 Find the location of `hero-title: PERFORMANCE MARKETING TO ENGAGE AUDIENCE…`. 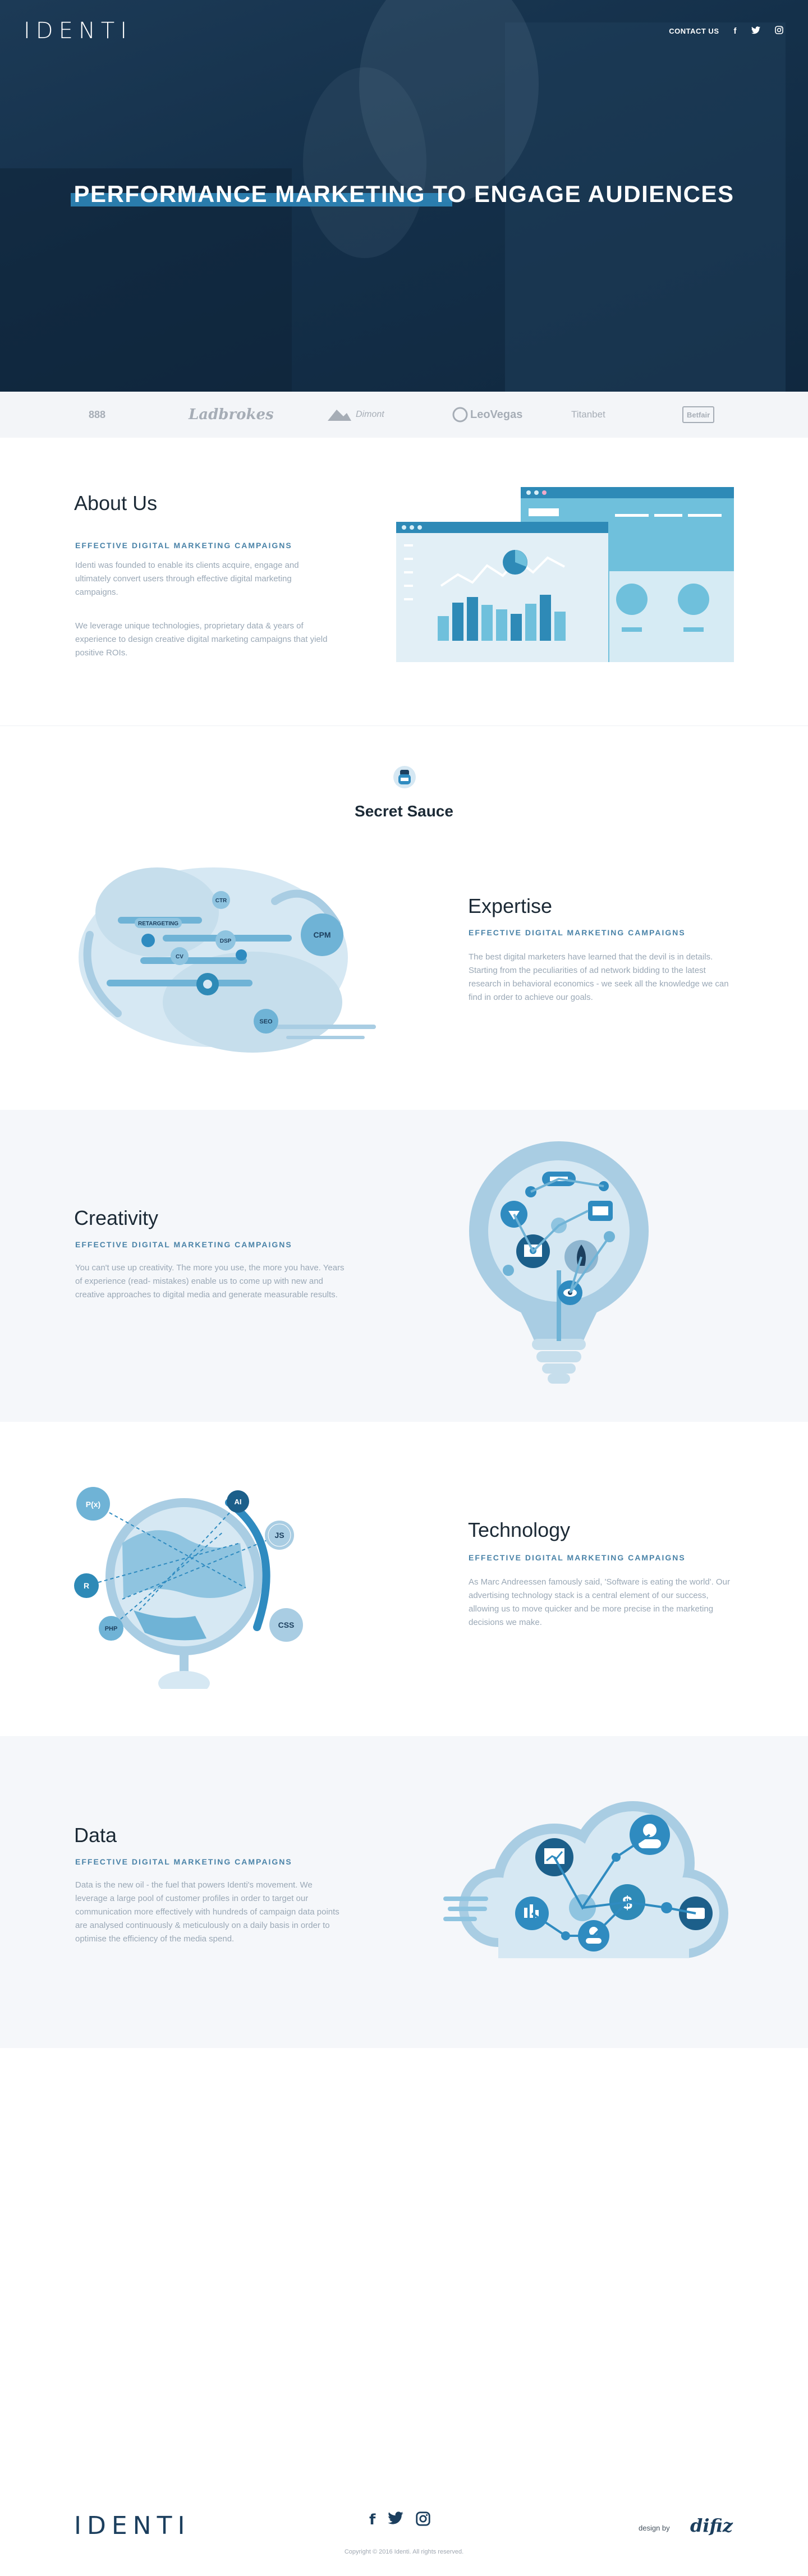

hero-title: PERFORMANCE MARKETING TO ENGAGE AUDIENCE… is located at coordinates (402, 194).